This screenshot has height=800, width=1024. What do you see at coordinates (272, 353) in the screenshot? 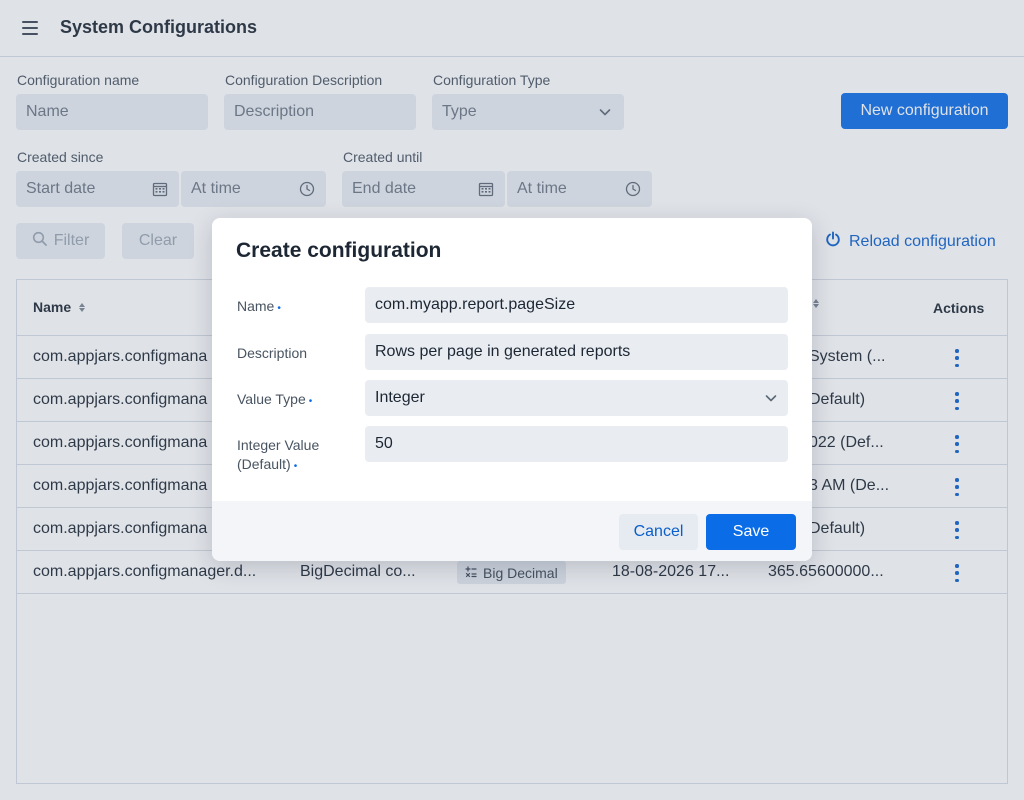
I see `description-field-label: Description` at bounding box center [272, 353].